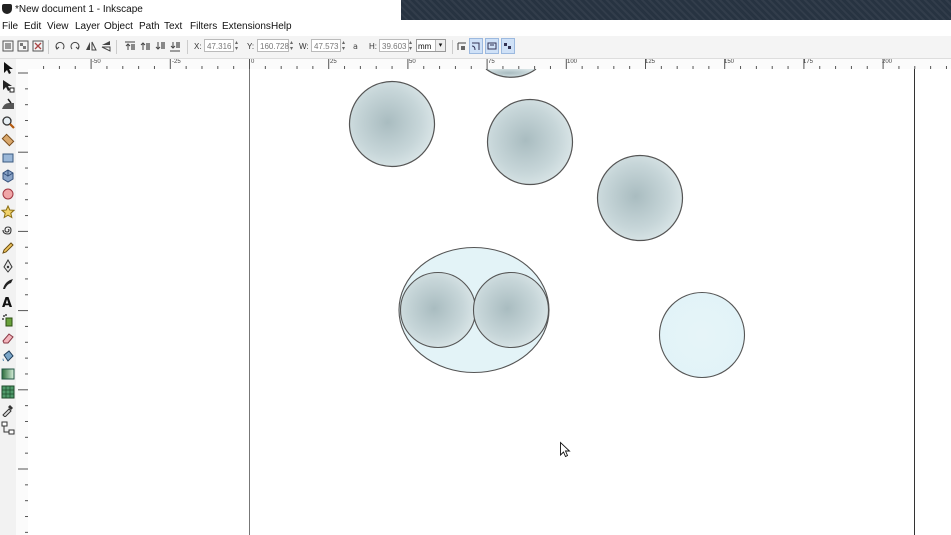 The width and height of the screenshot is (951, 535). I want to click on rectangle-tool-icon, so click(8, 158).